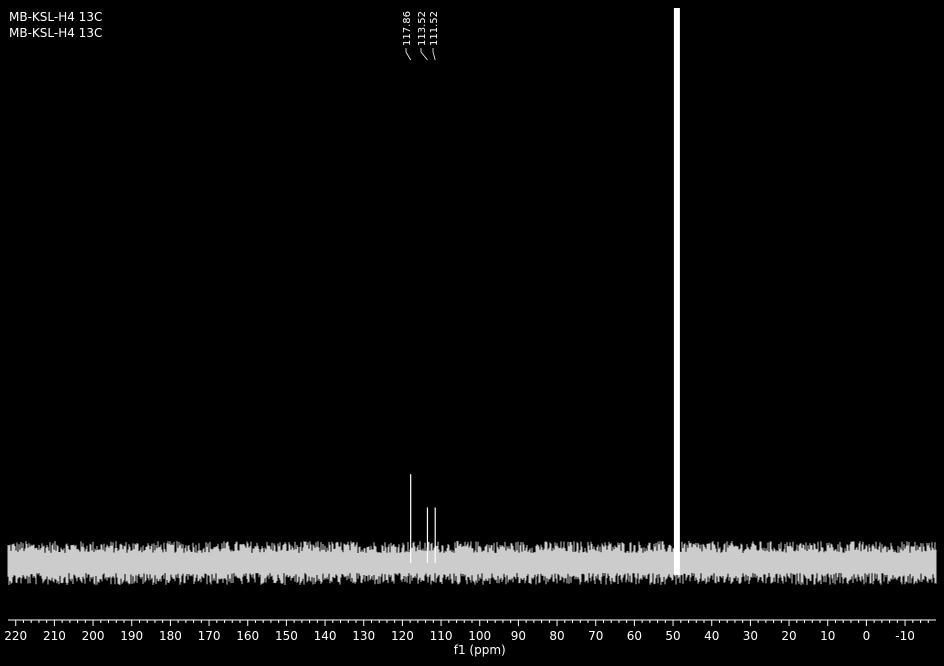 Image resolution: width=944 pixels, height=666 pixels. What do you see at coordinates (131, 636) in the screenshot?
I see `x-tick-label: 190` at bounding box center [131, 636].